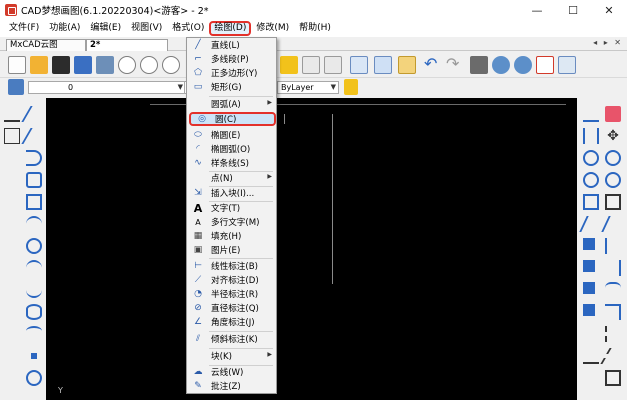  I want to click on menu-item-elliptical-arc: ◜ 椭圆弧(O), so click(231, 149).